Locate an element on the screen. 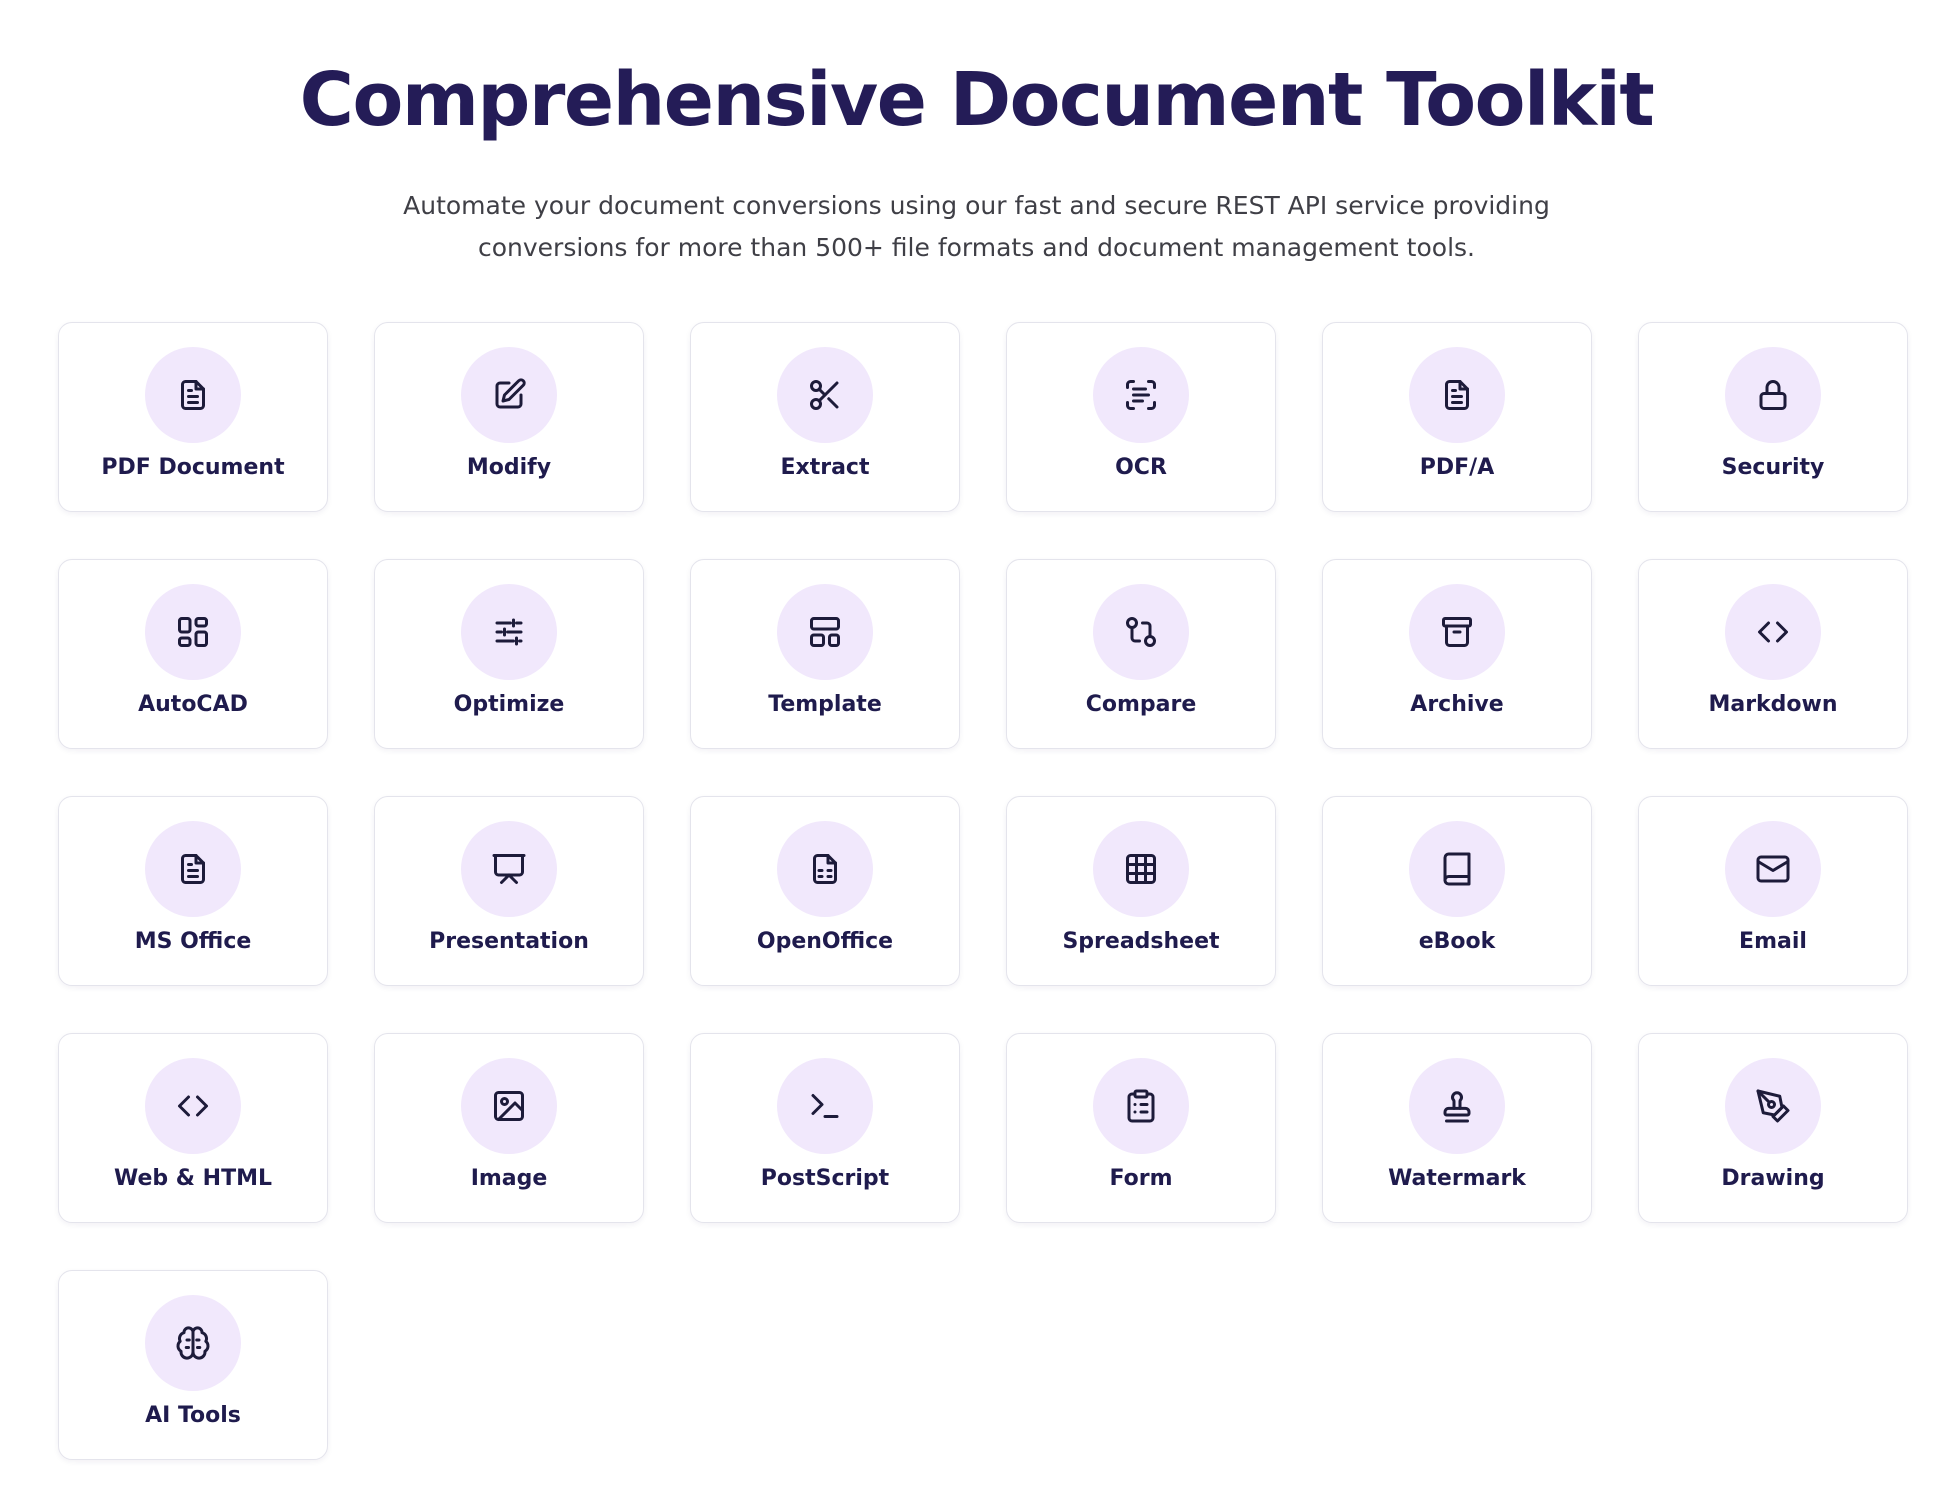  tool-card-label: Modify is located at coordinates (509, 467).